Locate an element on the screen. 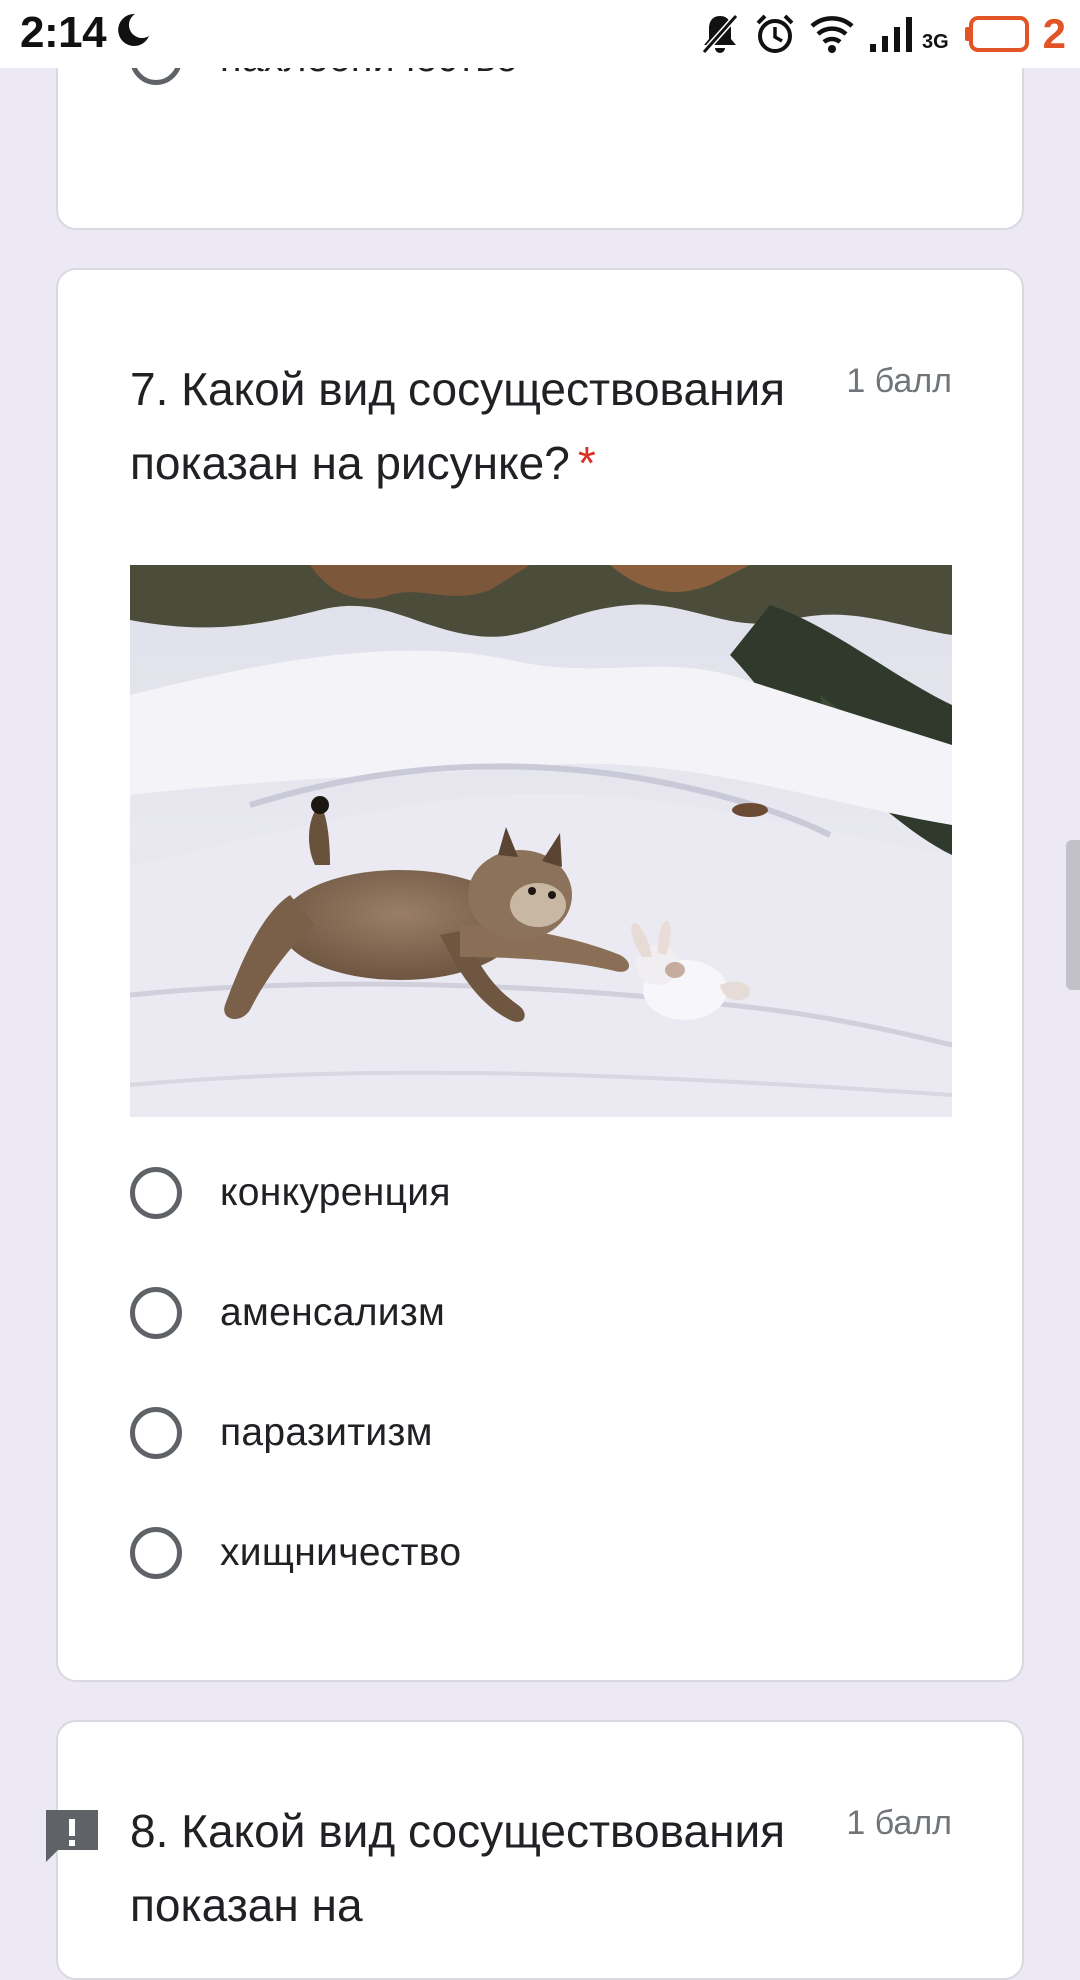 The width and height of the screenshot is (1080, 1980). option-label: паразитизм is located at coordinates (326, 1432).